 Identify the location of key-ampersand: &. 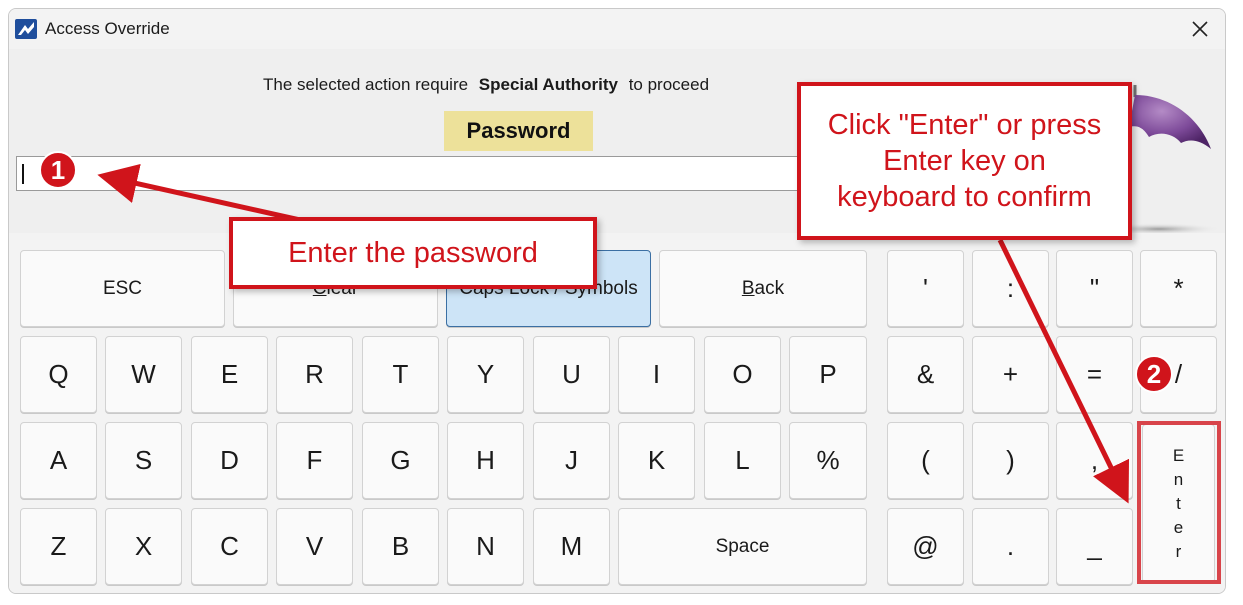
(925, 374).